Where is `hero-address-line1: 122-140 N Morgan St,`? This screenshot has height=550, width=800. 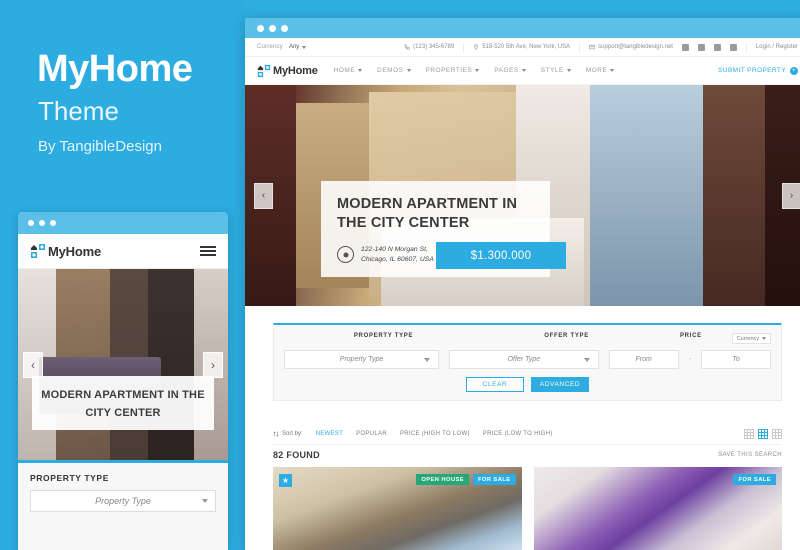 hero-address-line1: 122-140 N Morgan St, is located at coordinates (394, 249).